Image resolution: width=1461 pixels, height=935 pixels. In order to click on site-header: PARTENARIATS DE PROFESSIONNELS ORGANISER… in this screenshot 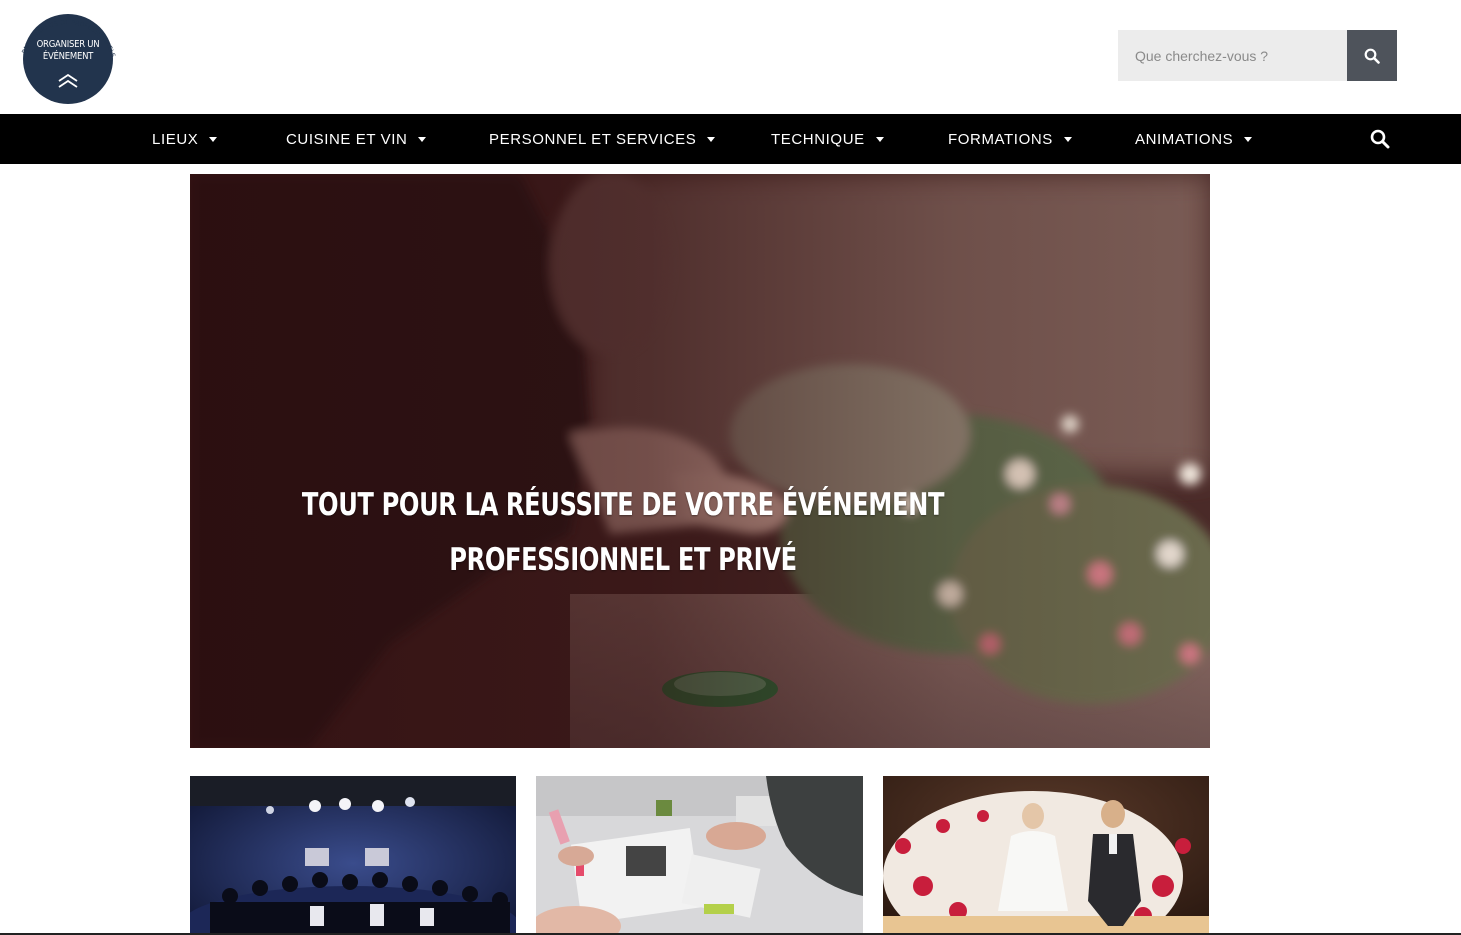, I will do `click(730, 57)`.